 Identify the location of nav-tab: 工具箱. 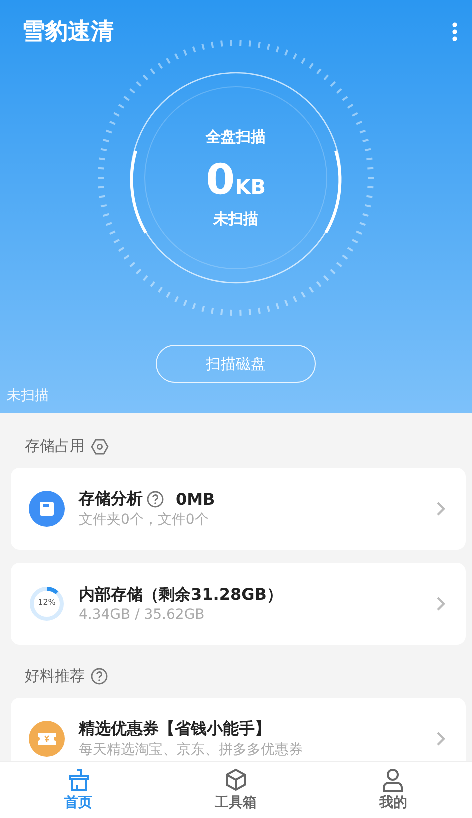
(236, 790).